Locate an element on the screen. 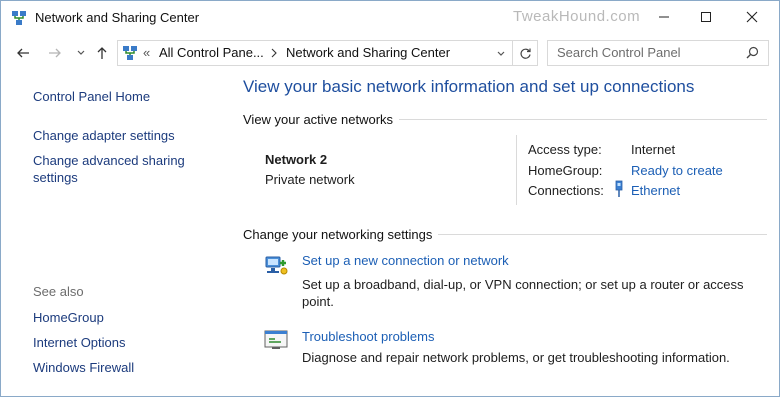 This screenshot has width=780, height=397. back-button is located at coordinates (23, 53).